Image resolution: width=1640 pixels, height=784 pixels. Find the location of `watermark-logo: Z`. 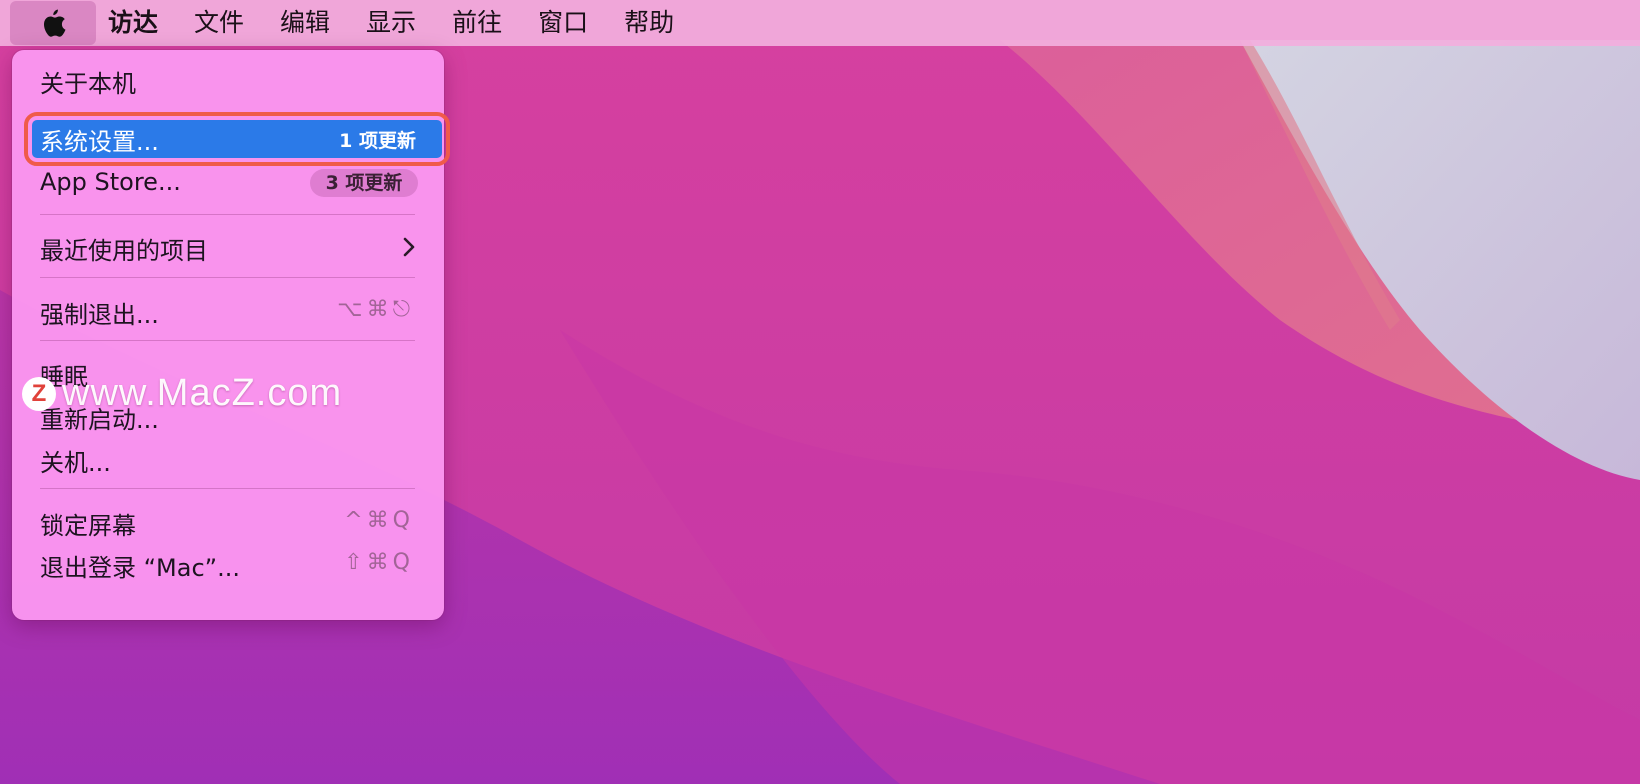

watermark-logo: Z is located at coordinates (39, 393).